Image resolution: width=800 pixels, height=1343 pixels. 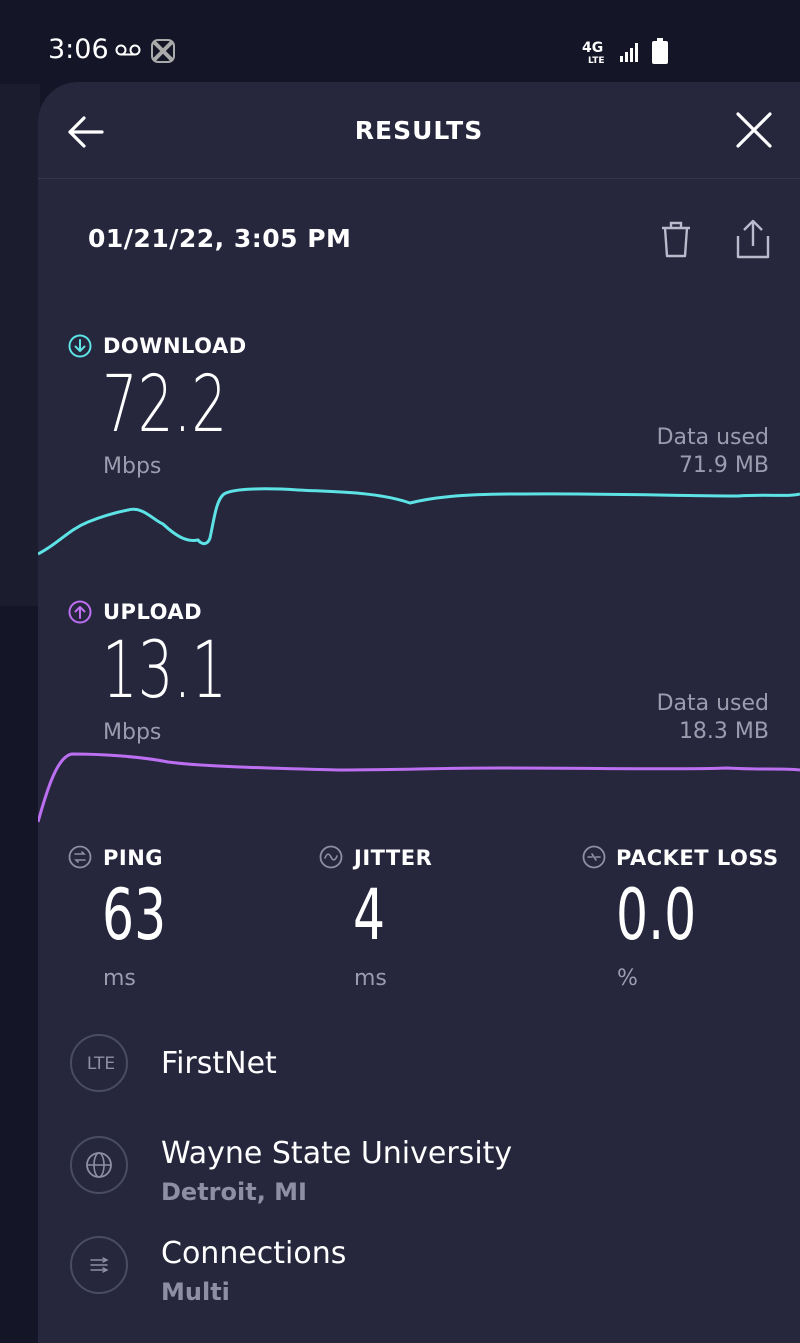 What do you see at coordinates (132, 466) in the screenshot?
I see `download-unit: Mbps` at bounding box center [132, 466].